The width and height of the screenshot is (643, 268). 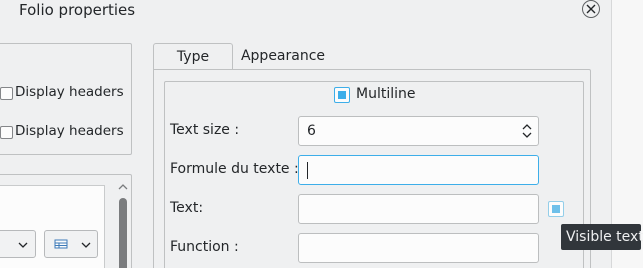 I want to click on inner-table-area, so click(x=52, y=226).